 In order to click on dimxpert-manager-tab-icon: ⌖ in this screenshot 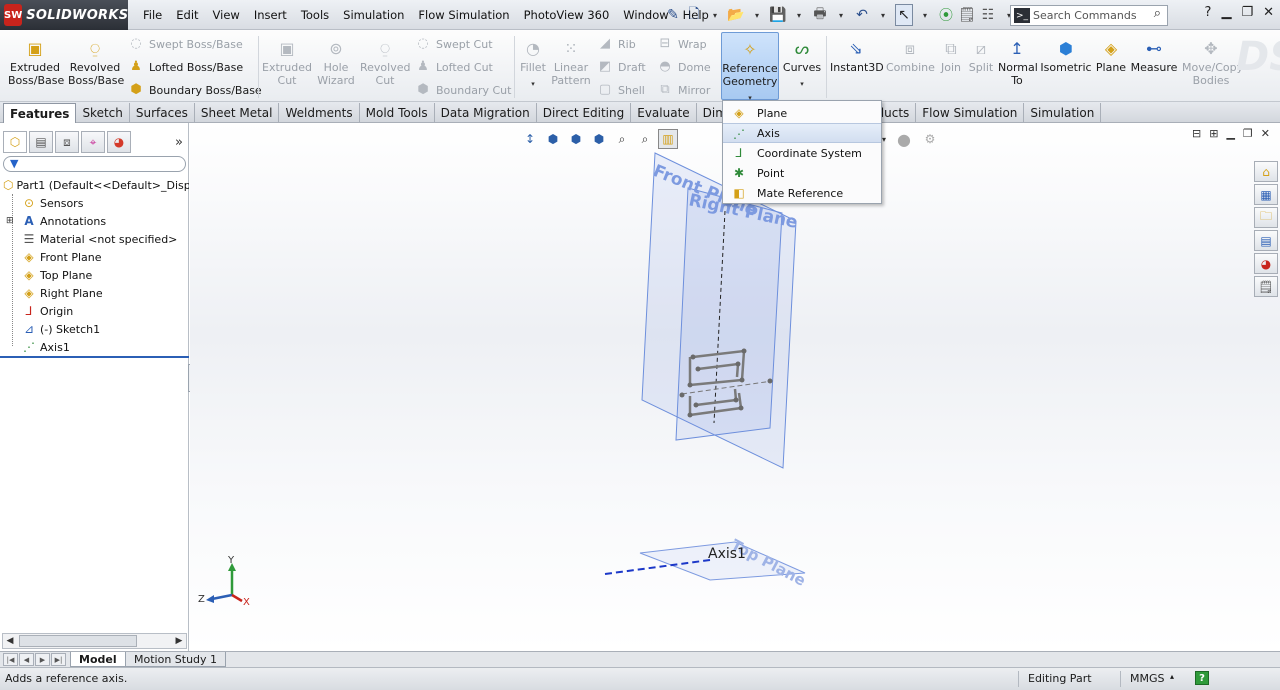, I will do `click(93, 142)`.